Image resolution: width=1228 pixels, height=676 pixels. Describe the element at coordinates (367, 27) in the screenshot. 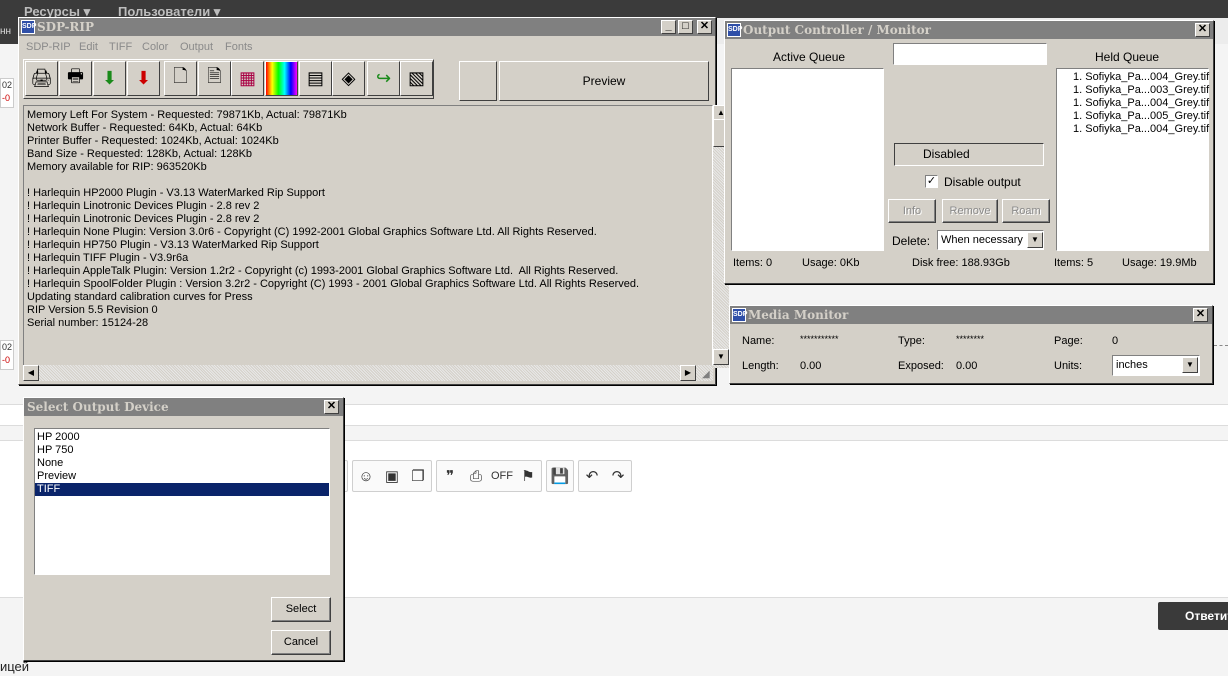

I see `sdp-rip-titlebar: SDP SDP-RIP _ □ ✕` at that location.